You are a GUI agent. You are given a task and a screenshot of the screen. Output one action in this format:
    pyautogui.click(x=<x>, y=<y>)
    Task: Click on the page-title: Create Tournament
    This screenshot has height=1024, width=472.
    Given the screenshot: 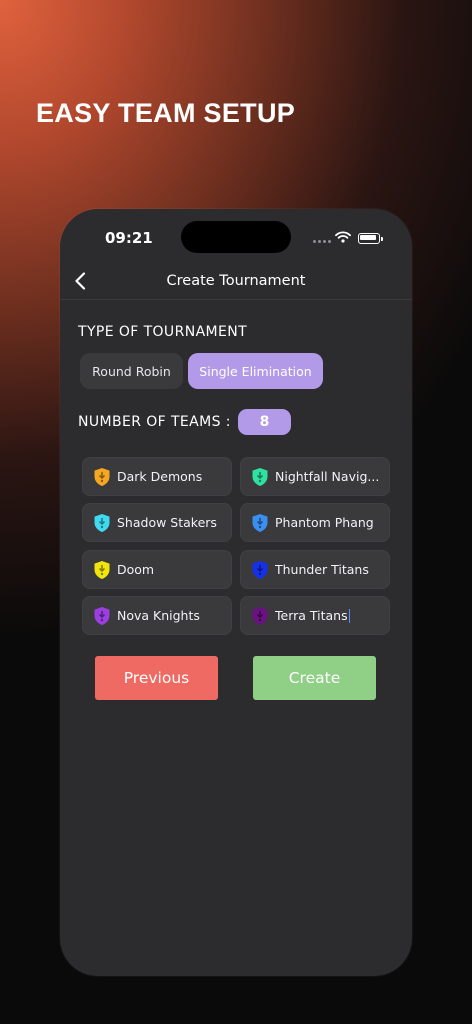 What is the action you would take?
    pyautogui.click(x=236, y=281)
    